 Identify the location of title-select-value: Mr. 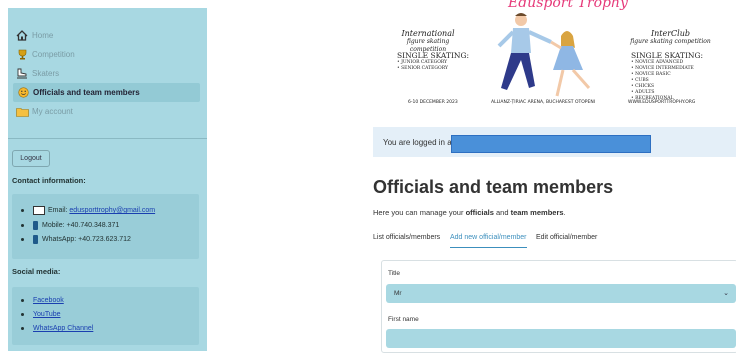
(398, 293).